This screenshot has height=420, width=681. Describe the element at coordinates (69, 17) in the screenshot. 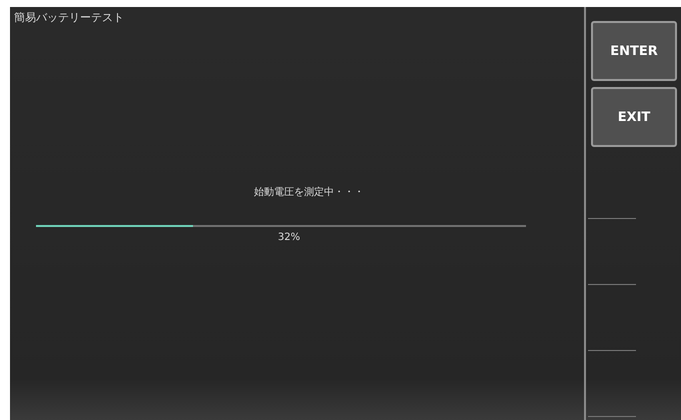

I see `screen-title: 簡易バッテリーテスト` at that location.